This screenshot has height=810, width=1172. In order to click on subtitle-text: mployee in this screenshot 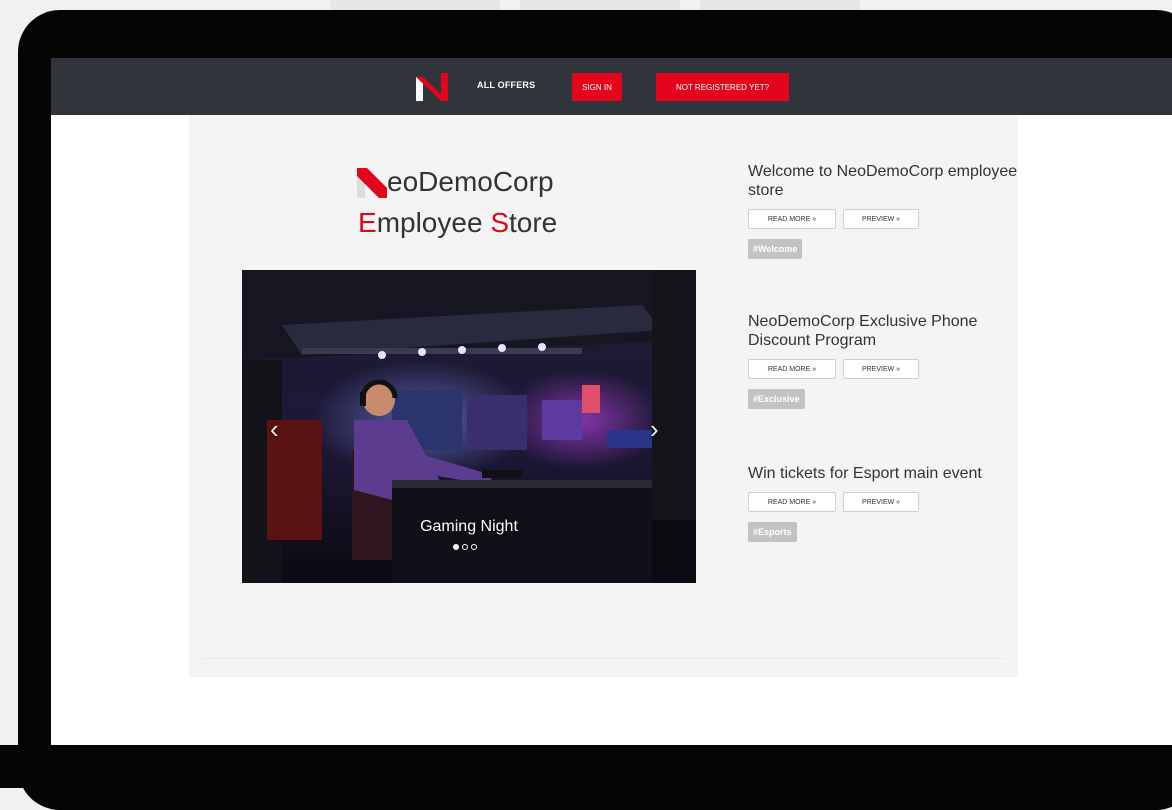, I will do `click(433, 222)`.